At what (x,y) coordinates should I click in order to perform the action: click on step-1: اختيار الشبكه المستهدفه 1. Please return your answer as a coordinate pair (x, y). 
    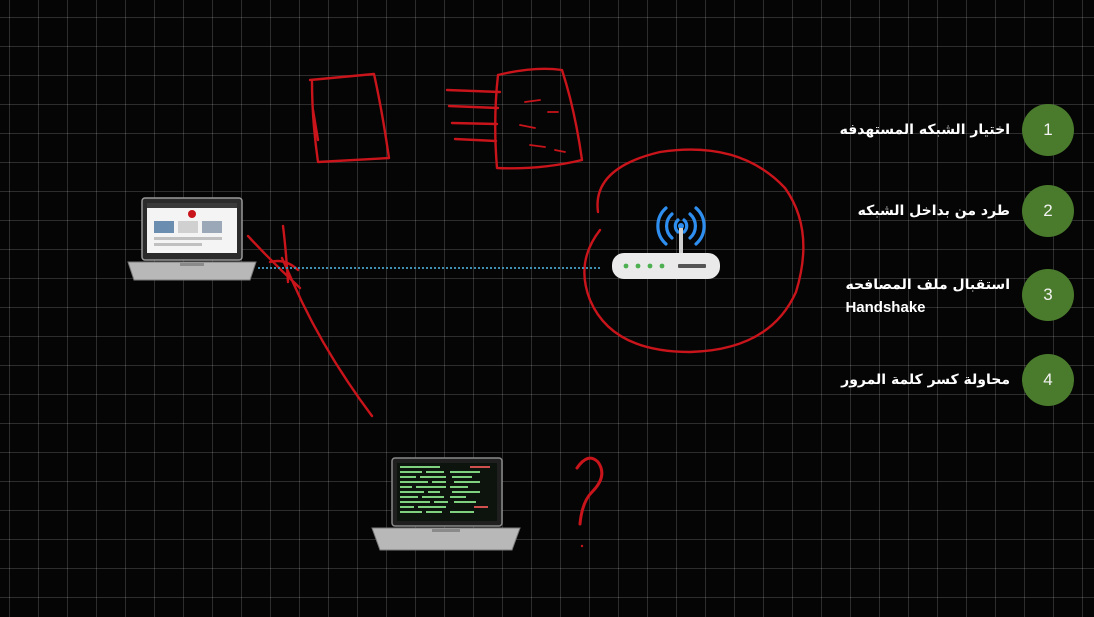
    Looking at the image, I should click on (957, 130).